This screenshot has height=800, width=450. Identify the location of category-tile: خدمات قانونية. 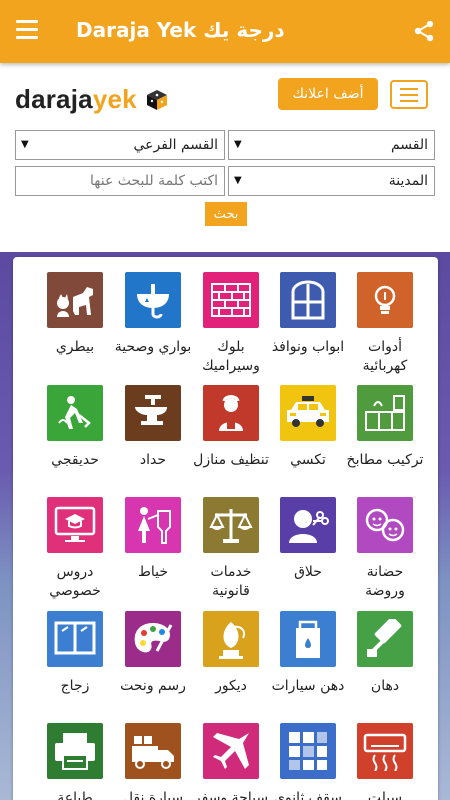
(231, 549).